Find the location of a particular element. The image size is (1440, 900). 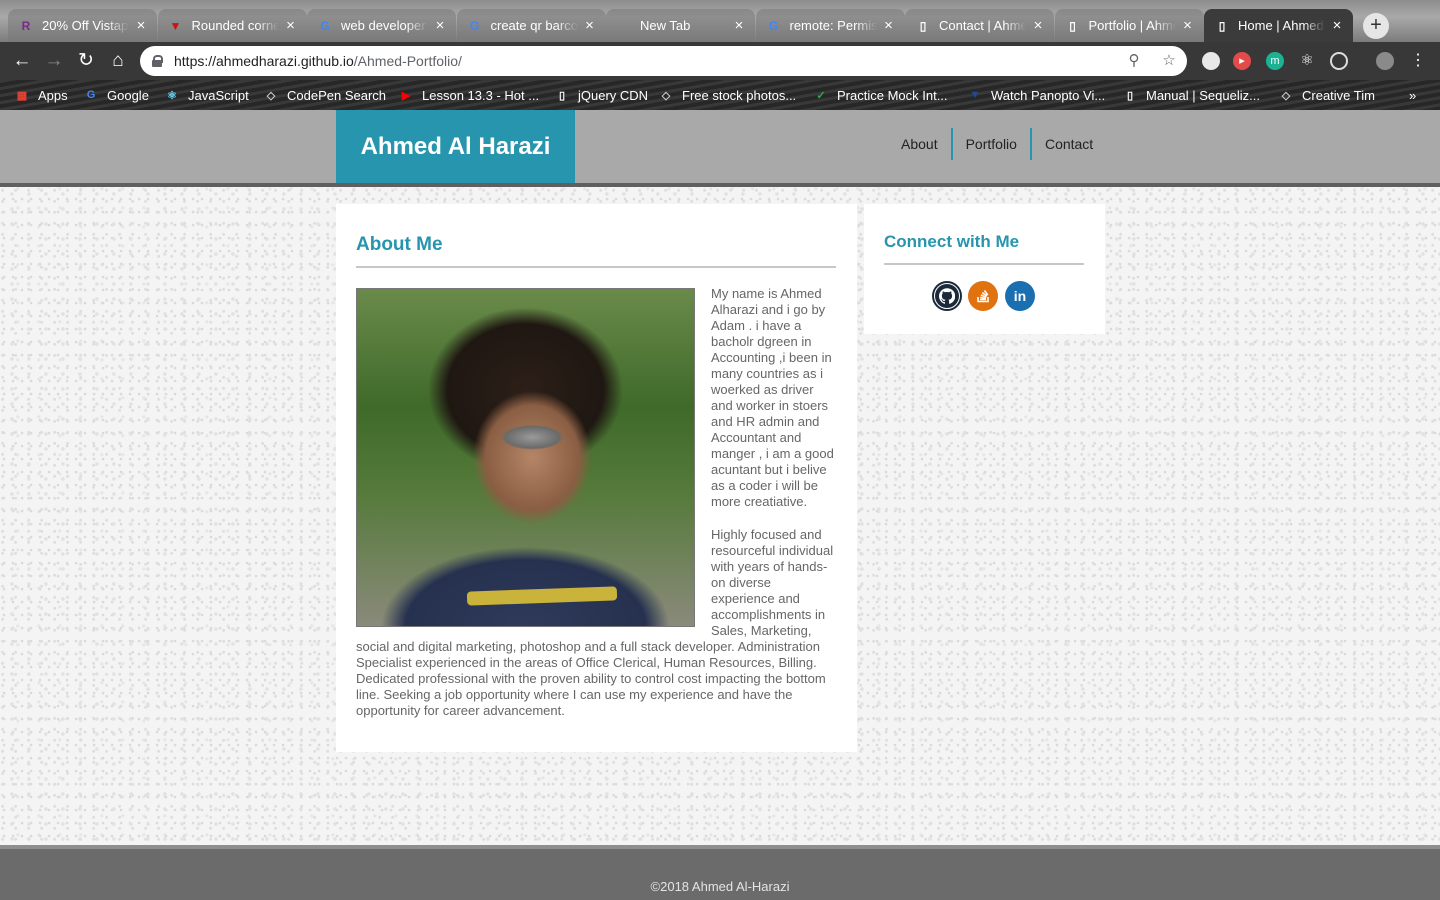

bookmark-item: ⚛ JavaScript is located at coordinates (206, 95).